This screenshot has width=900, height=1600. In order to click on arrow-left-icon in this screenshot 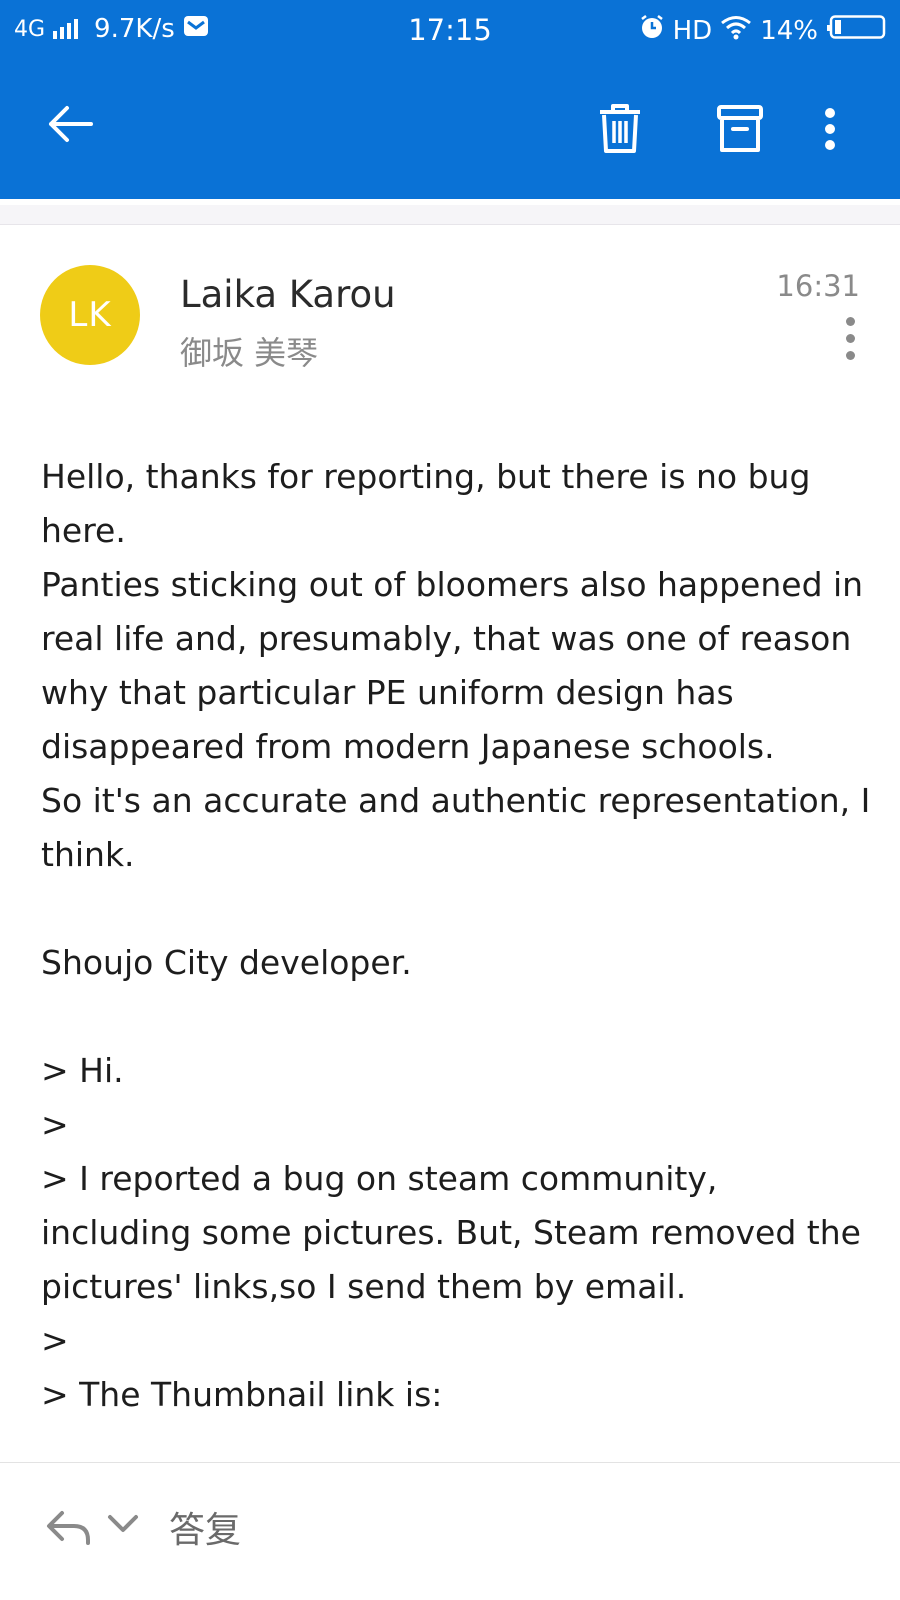, I will do `click(71, 124)`.